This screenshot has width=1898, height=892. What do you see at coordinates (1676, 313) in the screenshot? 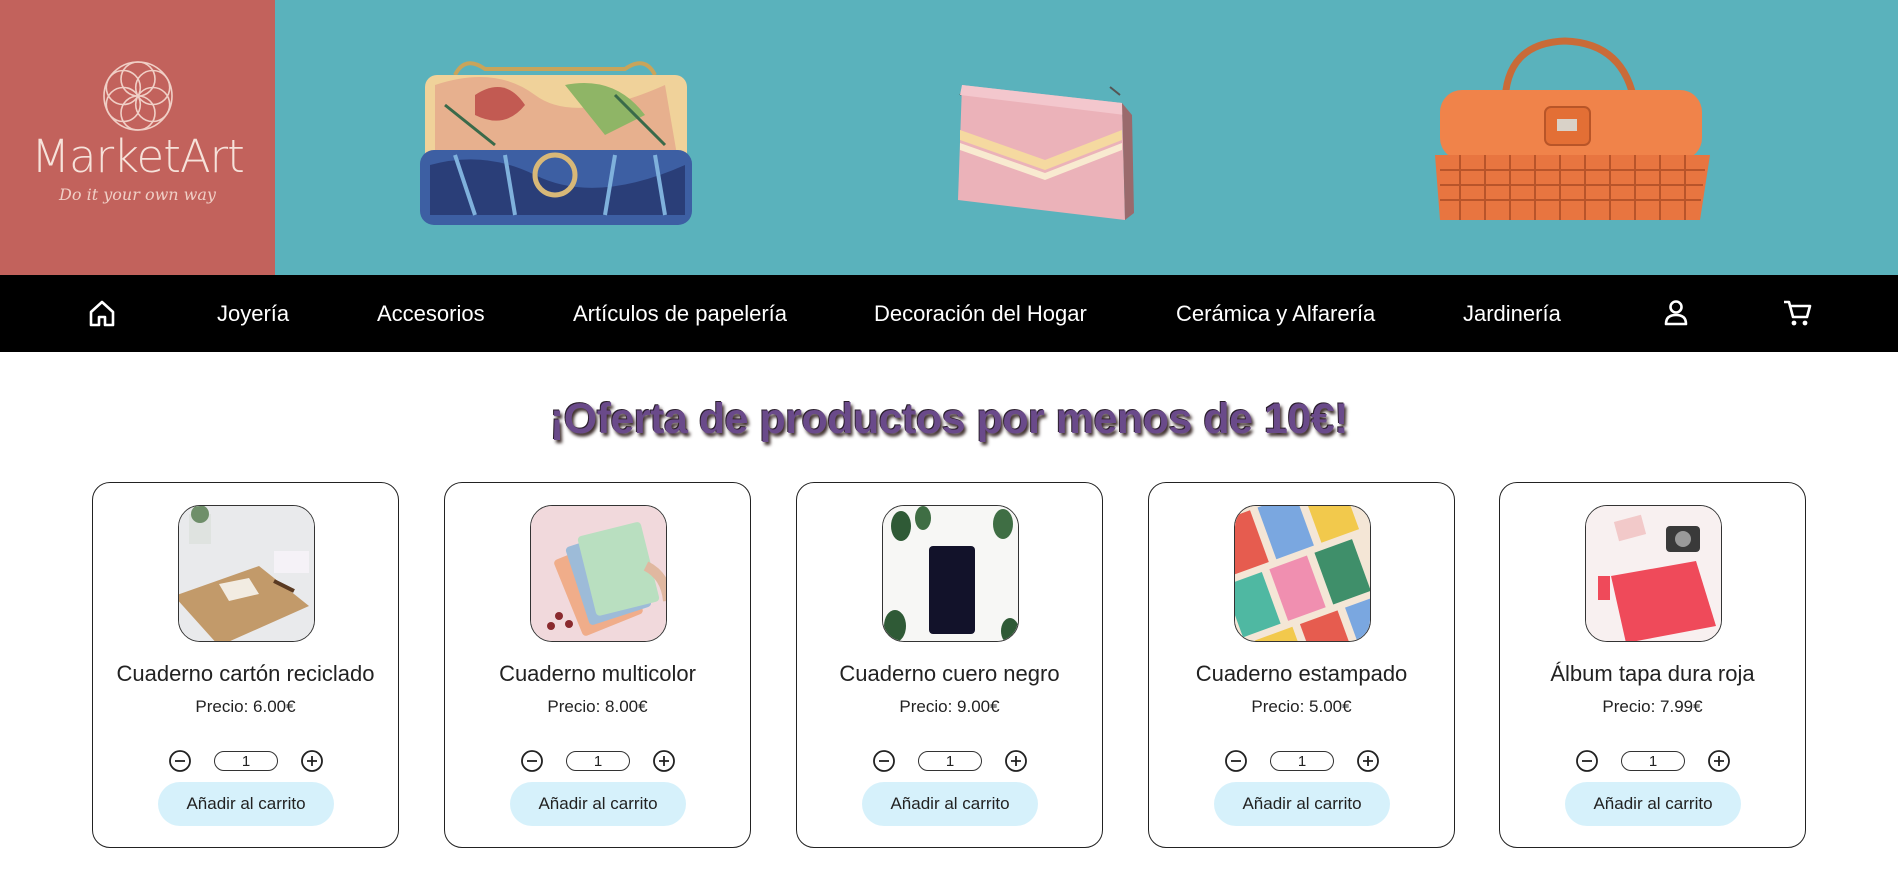
I see `user-icon` at bounding box center [1676, 313].